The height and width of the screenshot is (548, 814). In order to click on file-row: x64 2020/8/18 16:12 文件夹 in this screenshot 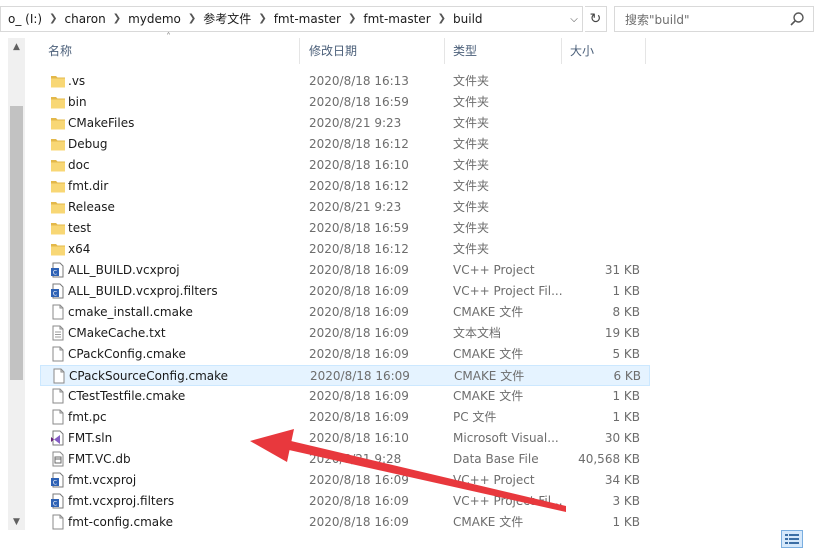, I will do `click(345, 249)`.